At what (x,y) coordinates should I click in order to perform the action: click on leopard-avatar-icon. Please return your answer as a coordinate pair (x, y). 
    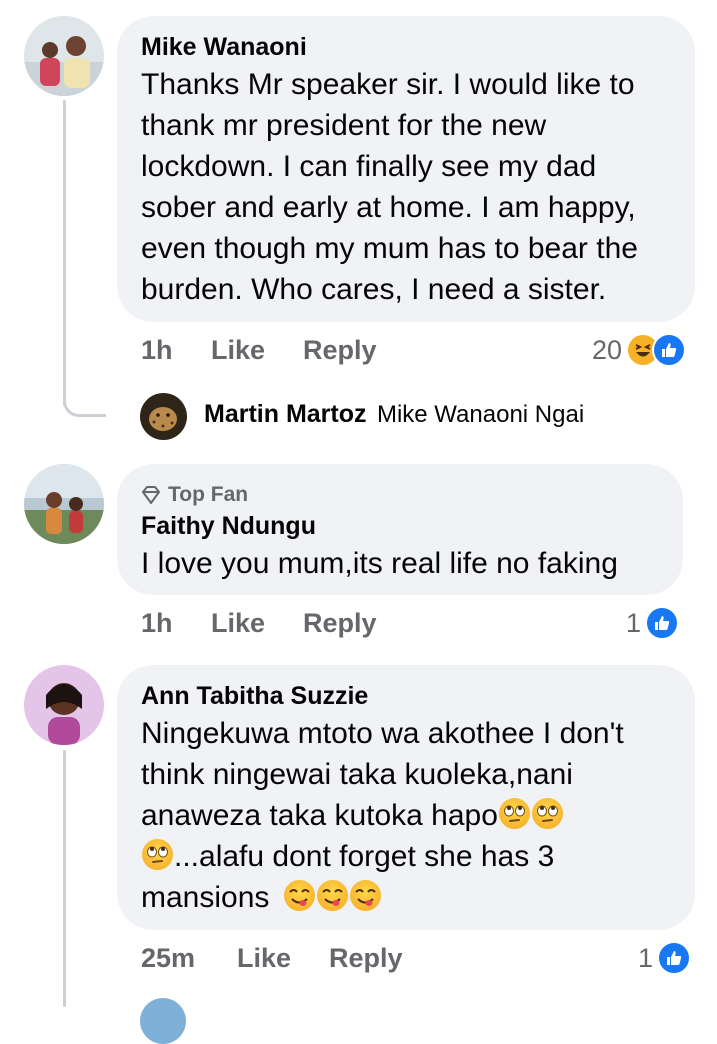
    Looking at the image, I should click on (163, 416).